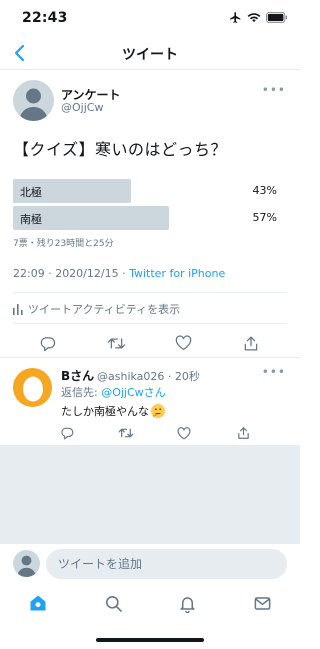  Describe the element at coordinates (105, 411) in the screenshot. I see `reply-text-content: たしか南極やんな` at that location.